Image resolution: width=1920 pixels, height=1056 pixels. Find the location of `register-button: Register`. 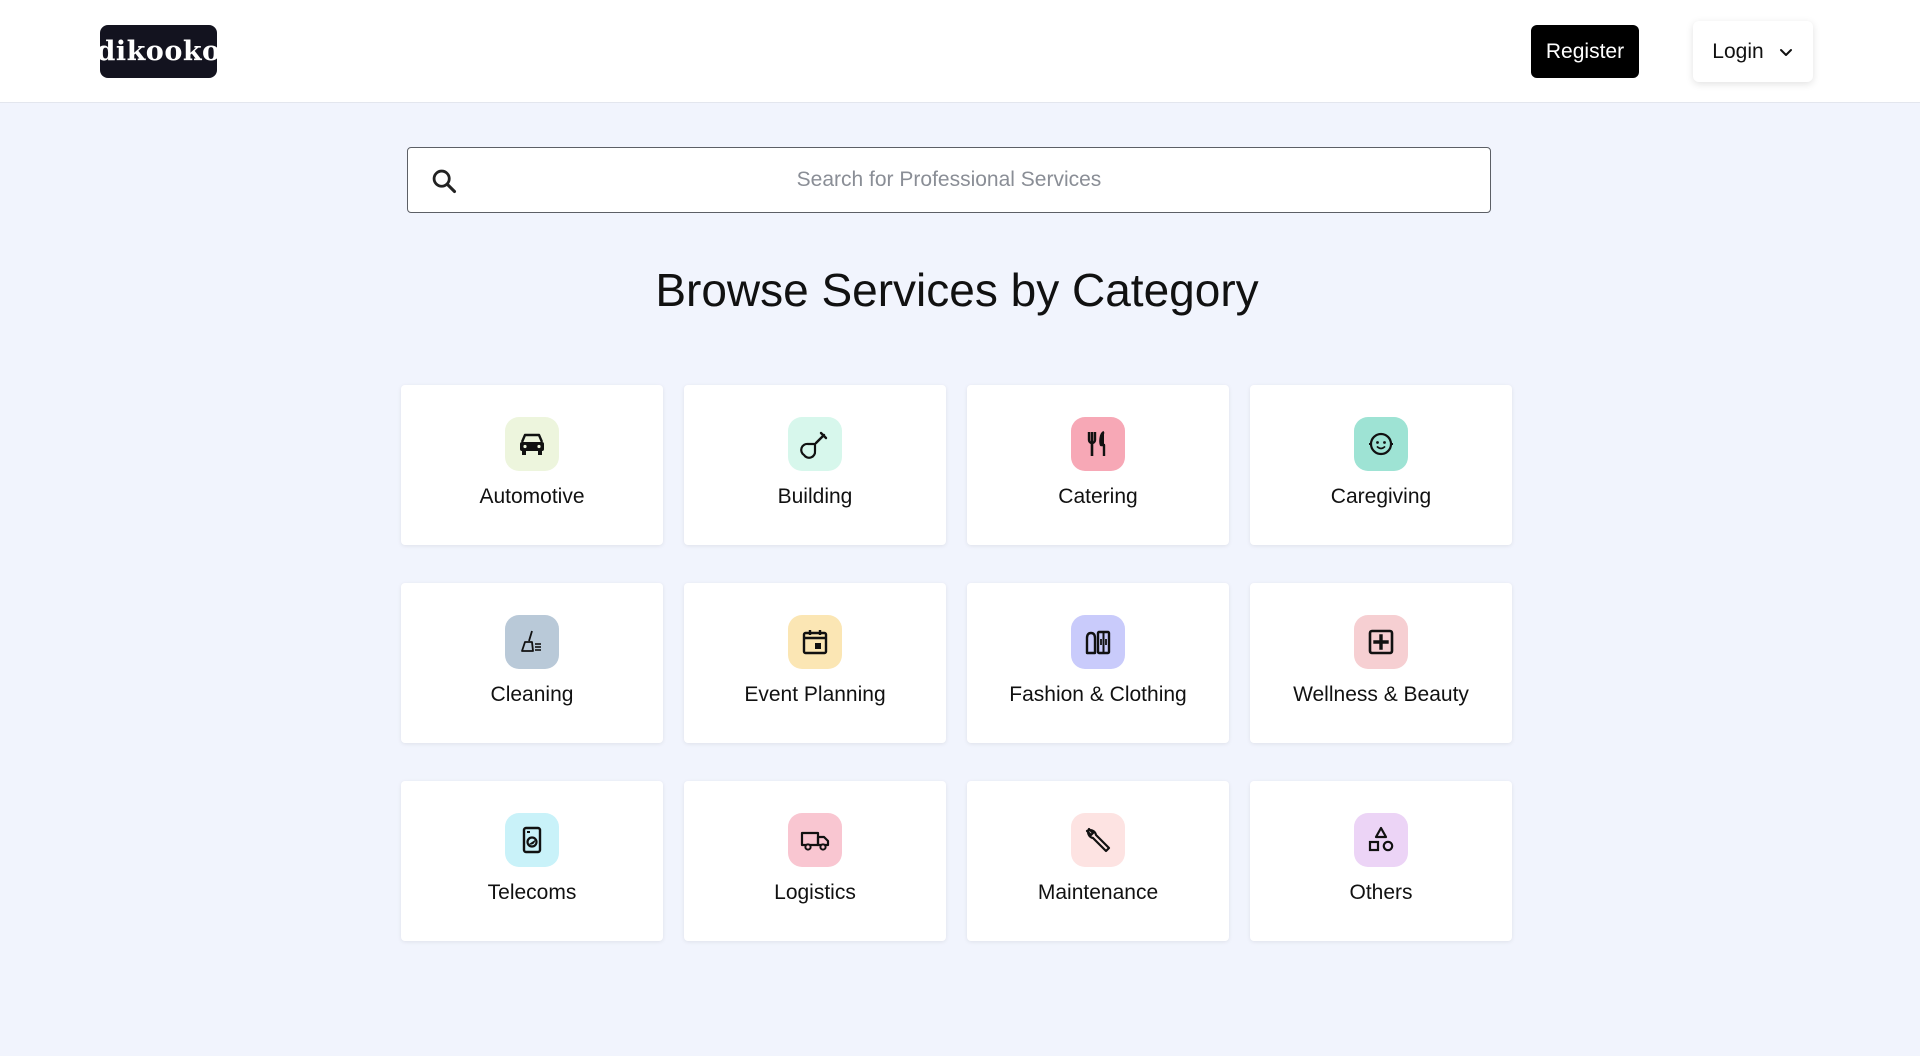

register-button: Register is located at coordinates (1585, 51).